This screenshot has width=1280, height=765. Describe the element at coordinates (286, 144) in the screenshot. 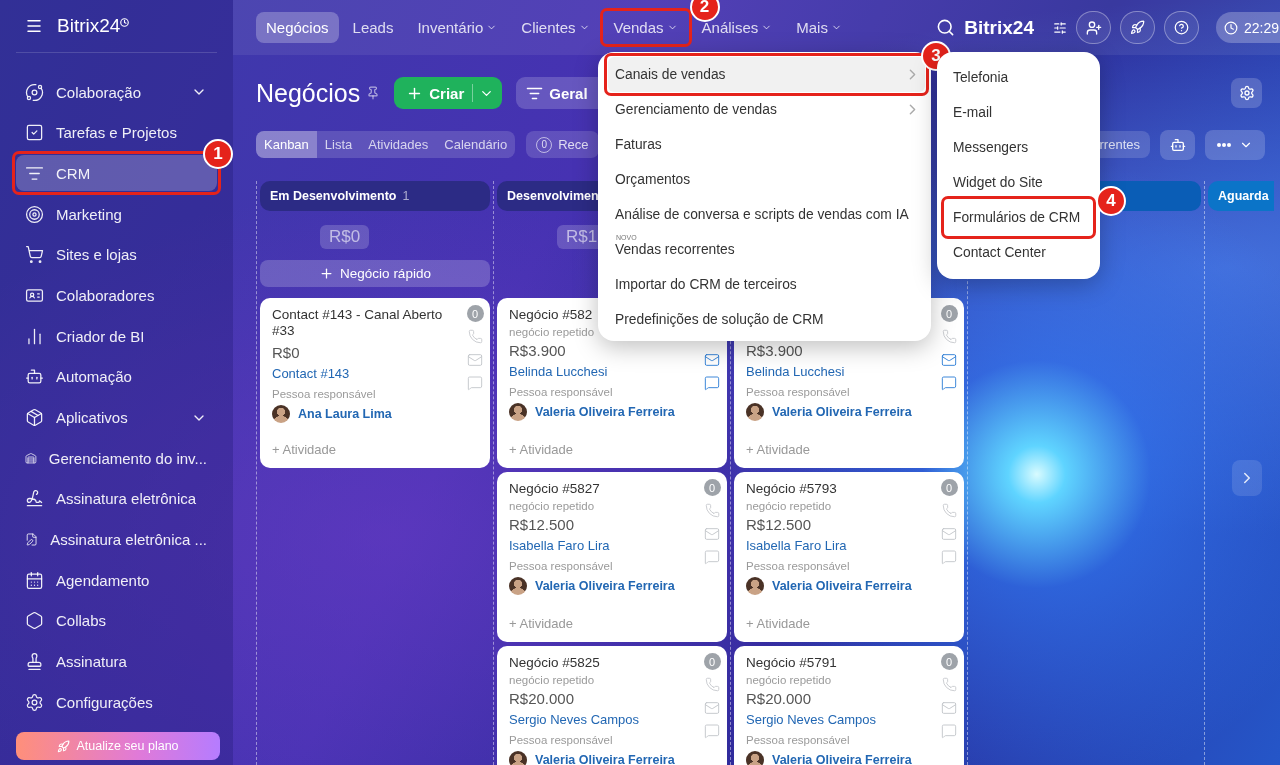

I see `view-tab: Kanban` at that location.